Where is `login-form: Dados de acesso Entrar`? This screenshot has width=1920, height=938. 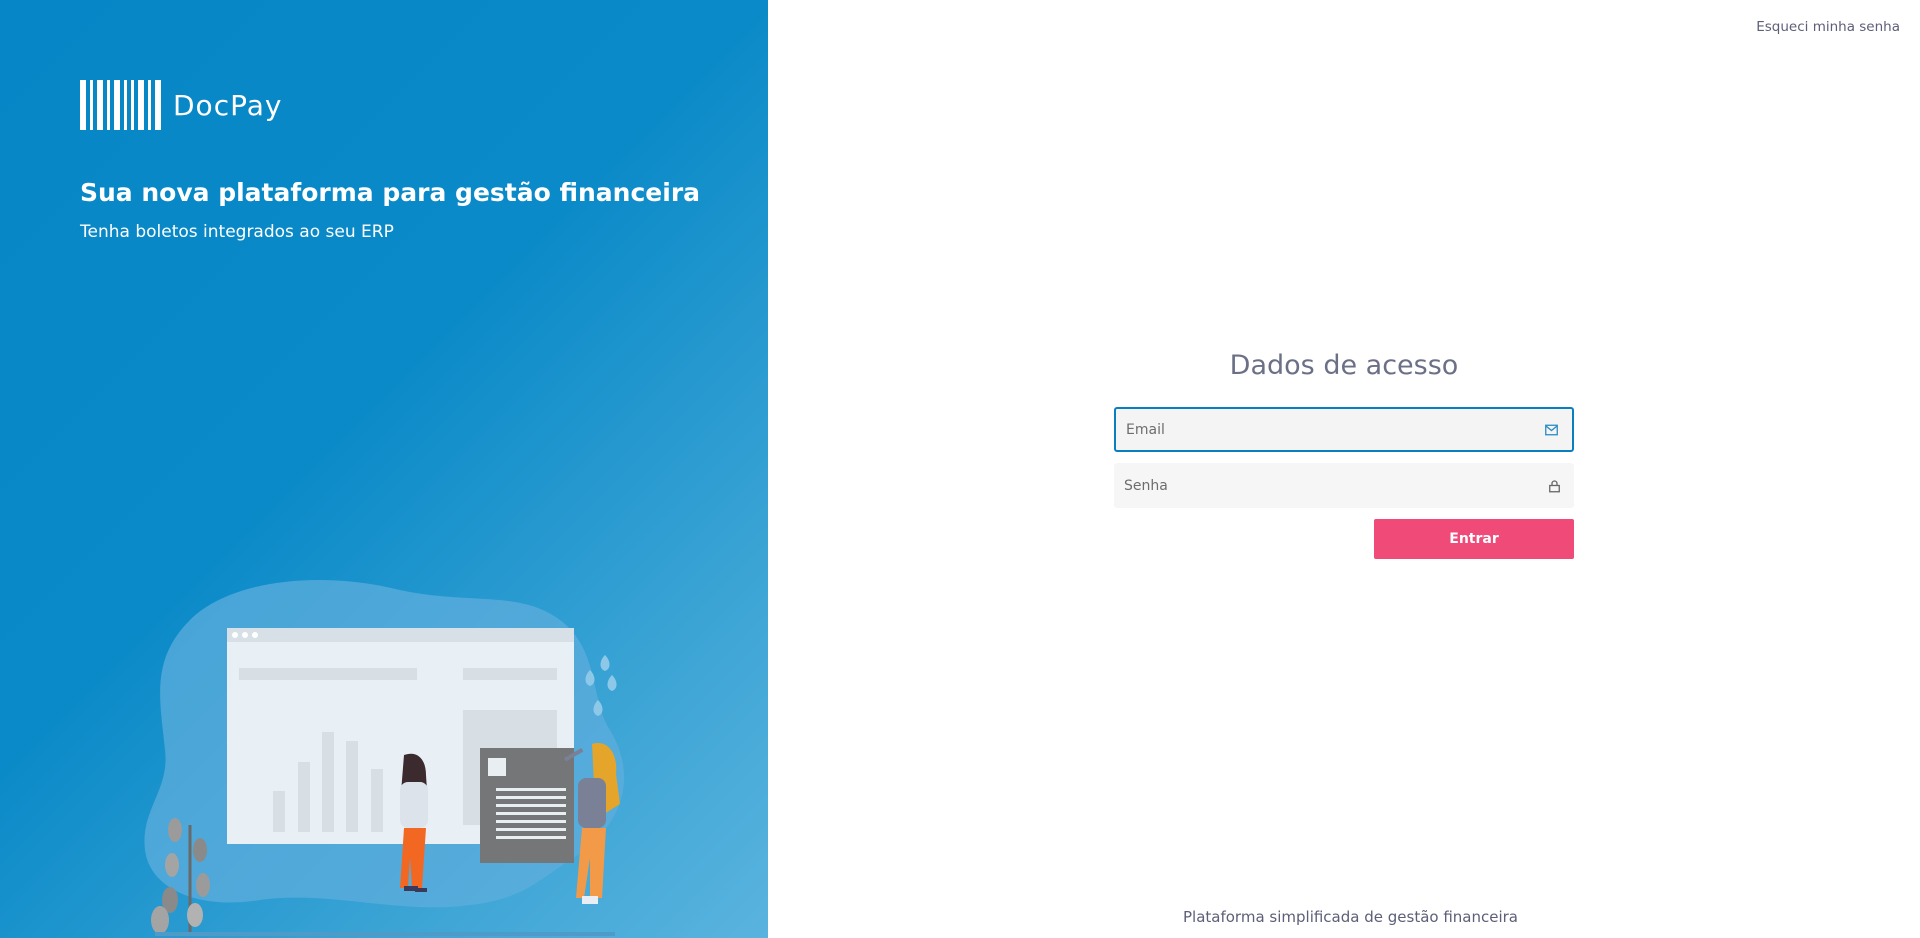
login-form: Dados de acesso Entrar is located at coordinates (1344, 454).